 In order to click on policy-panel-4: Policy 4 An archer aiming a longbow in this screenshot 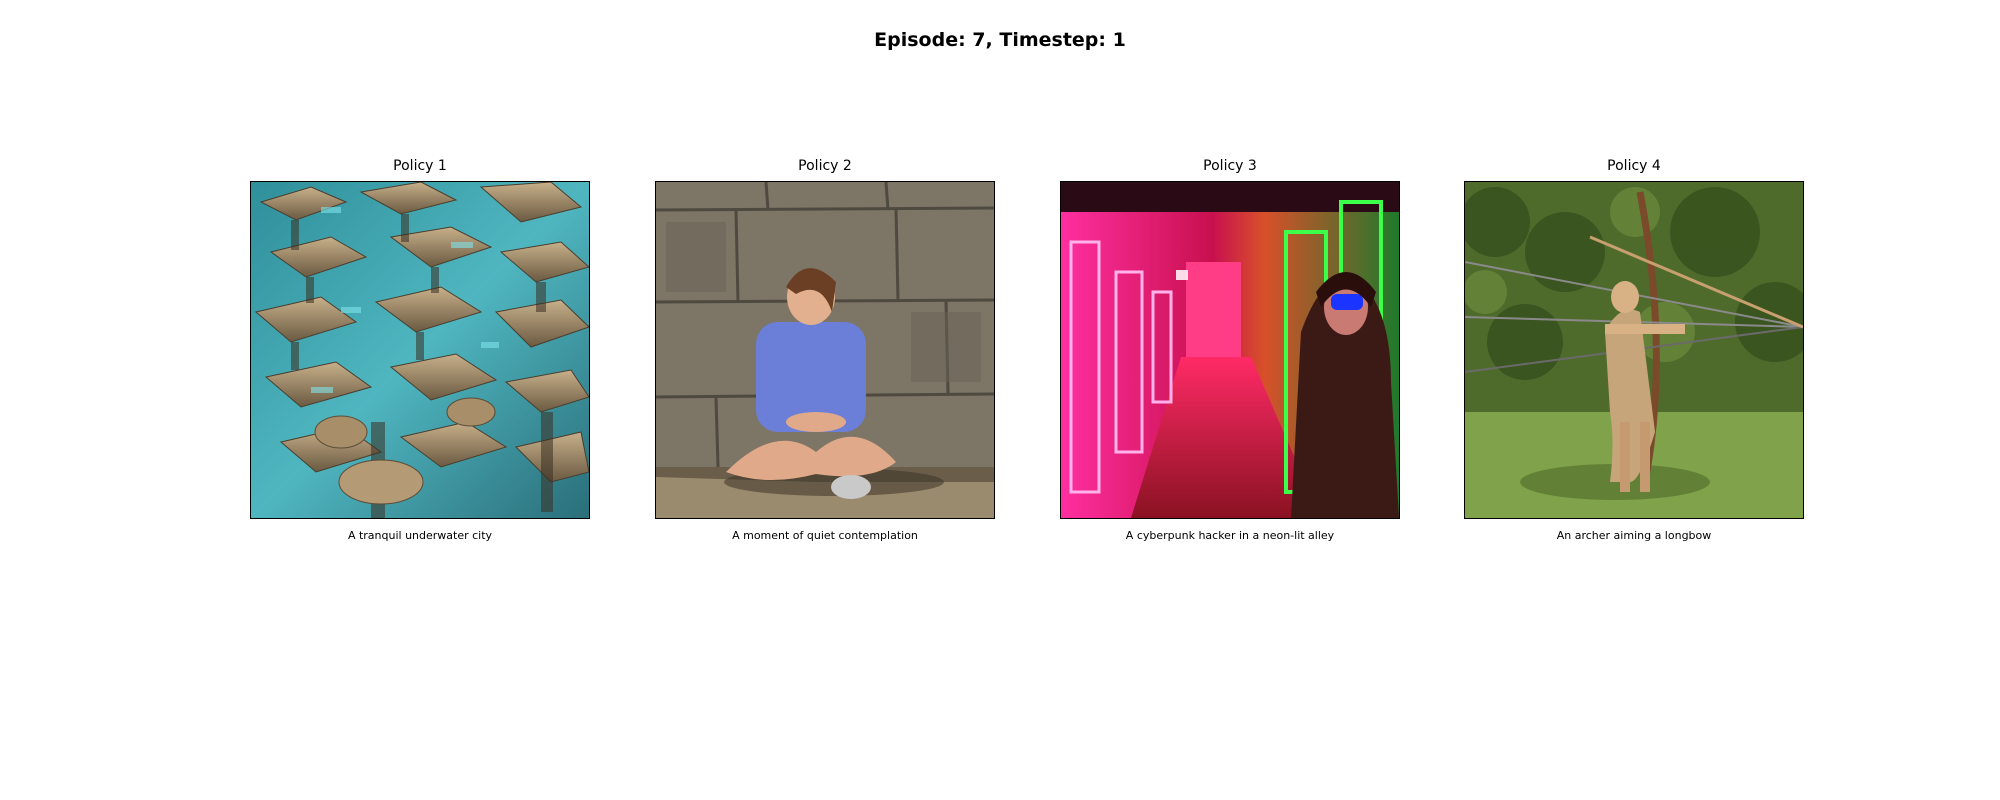, I will do `click(1634, 350)`.